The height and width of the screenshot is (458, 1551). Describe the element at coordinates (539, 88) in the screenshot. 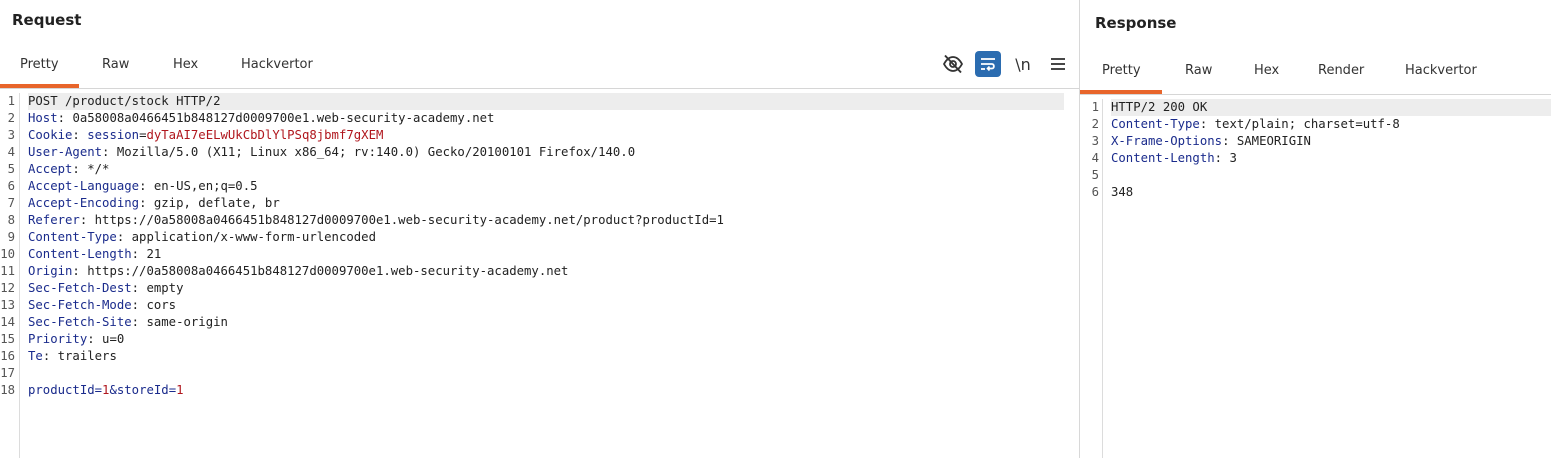

I see `request-tabs-border` at that location.